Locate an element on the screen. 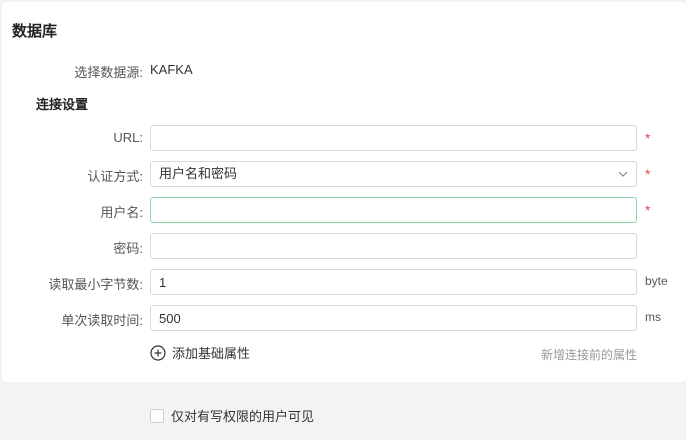 The height and width of the screenshot is (440, 686). password-label: 密码: is located at coordinates (128, 248).